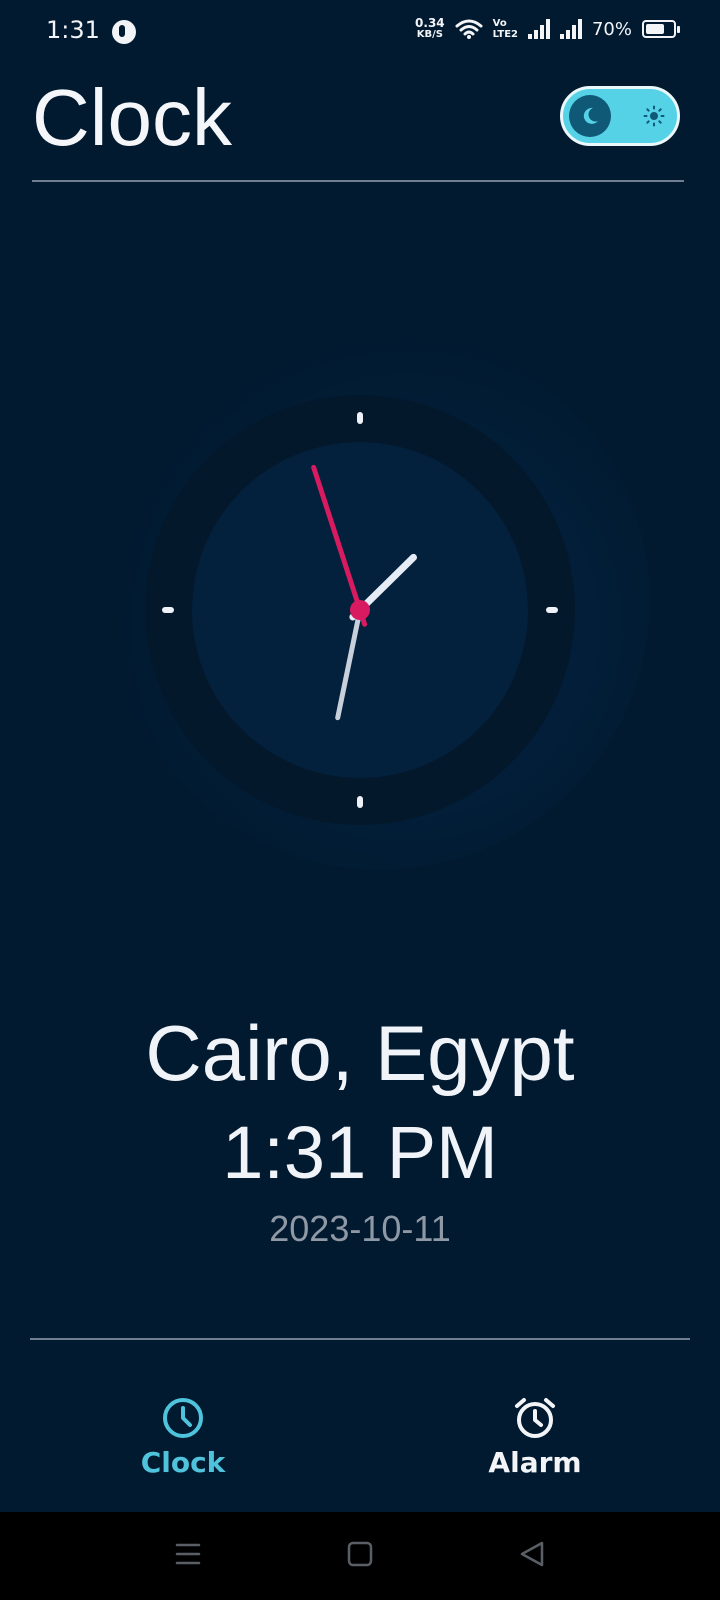  What do you see at coordinates (654, 116) in the screenshot?
I see `sun-icon` at bounding box center [654, 116].